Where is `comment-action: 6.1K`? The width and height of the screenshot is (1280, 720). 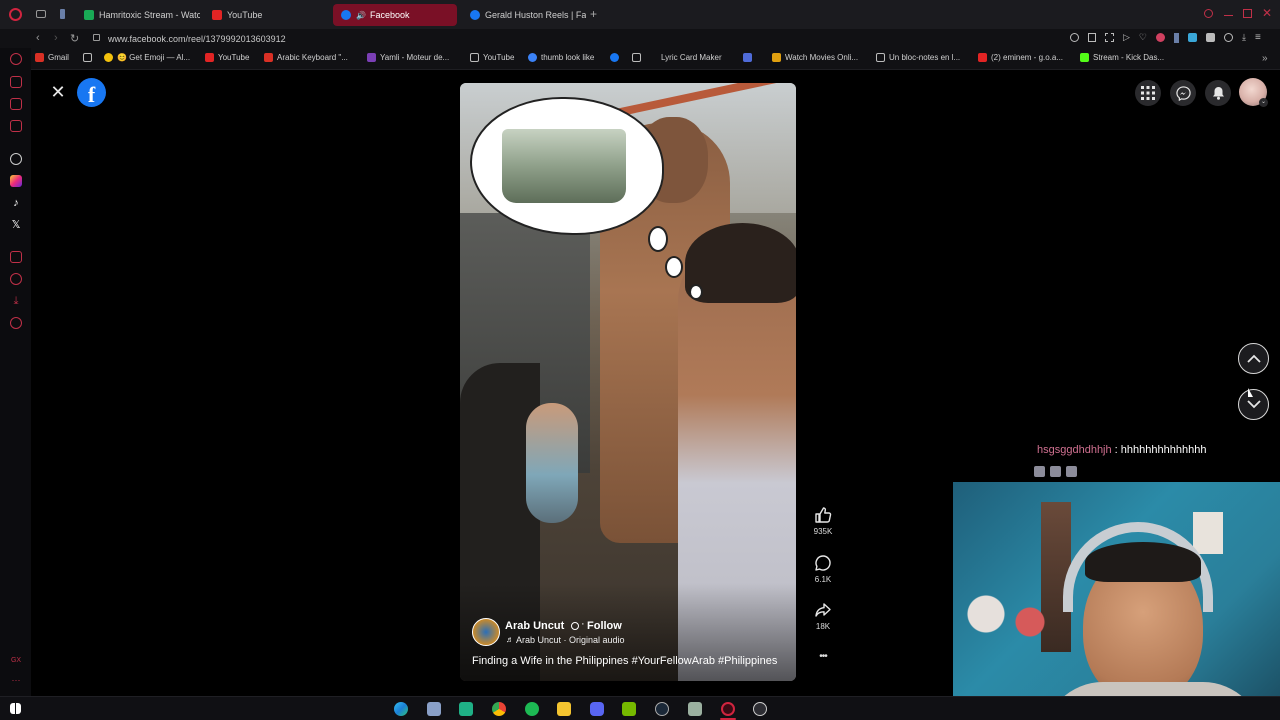
comment-action: 6.1K is located at coordinates (823, 569).